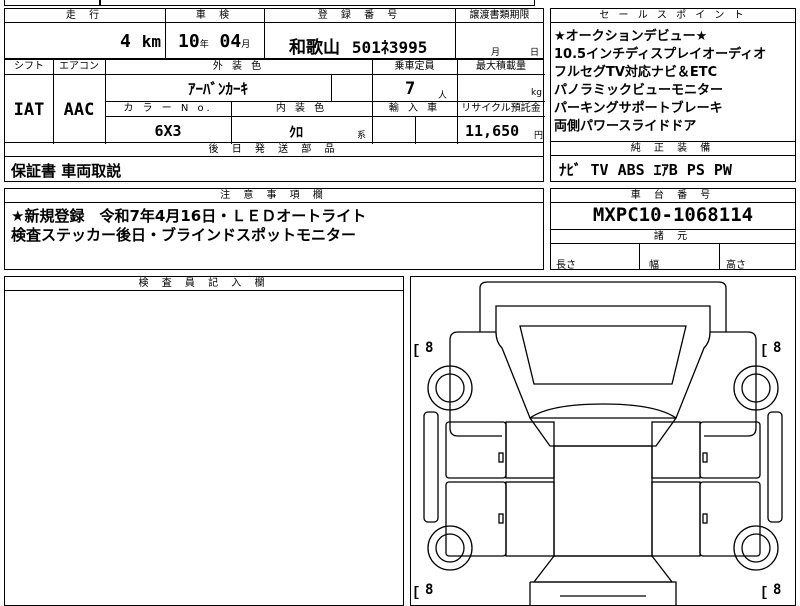 This screenshot has height=606, width=800. What do you see at coordinates (274, 162) in the screenshot?
I see `later-parts-box: 後 日 発 送 部 品 保証書 車両取説` at bounding box center [274, 162].